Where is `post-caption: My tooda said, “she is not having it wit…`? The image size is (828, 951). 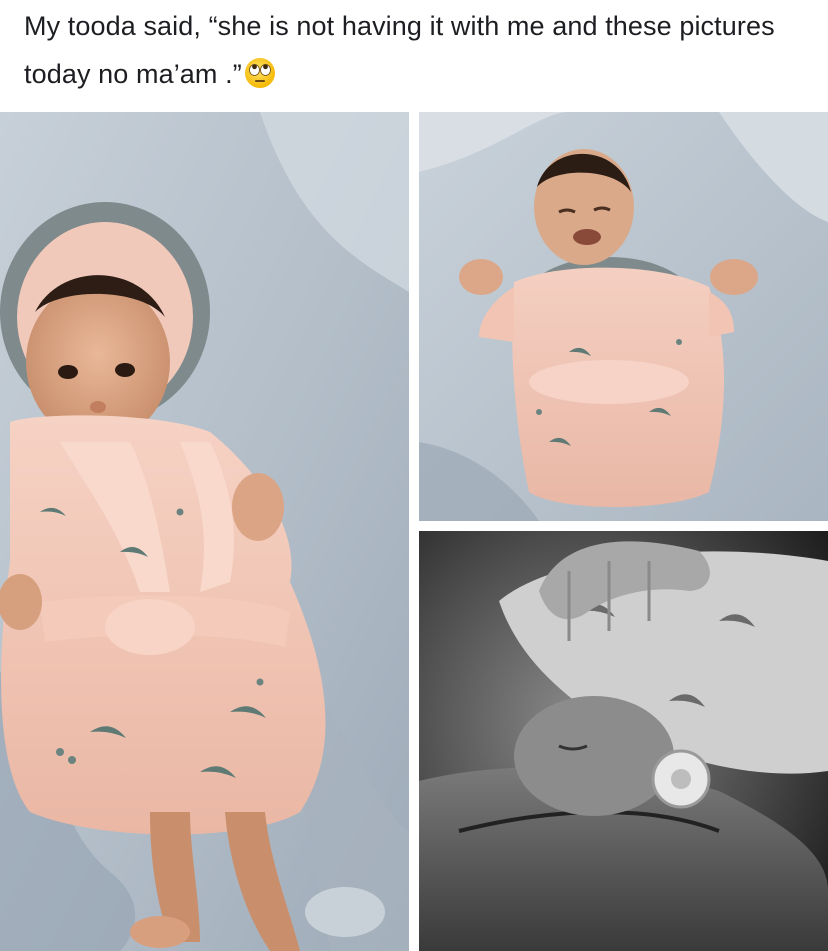 post-caption: My tooda said, “she is not having it wit… is located at coordinates (399, 50).